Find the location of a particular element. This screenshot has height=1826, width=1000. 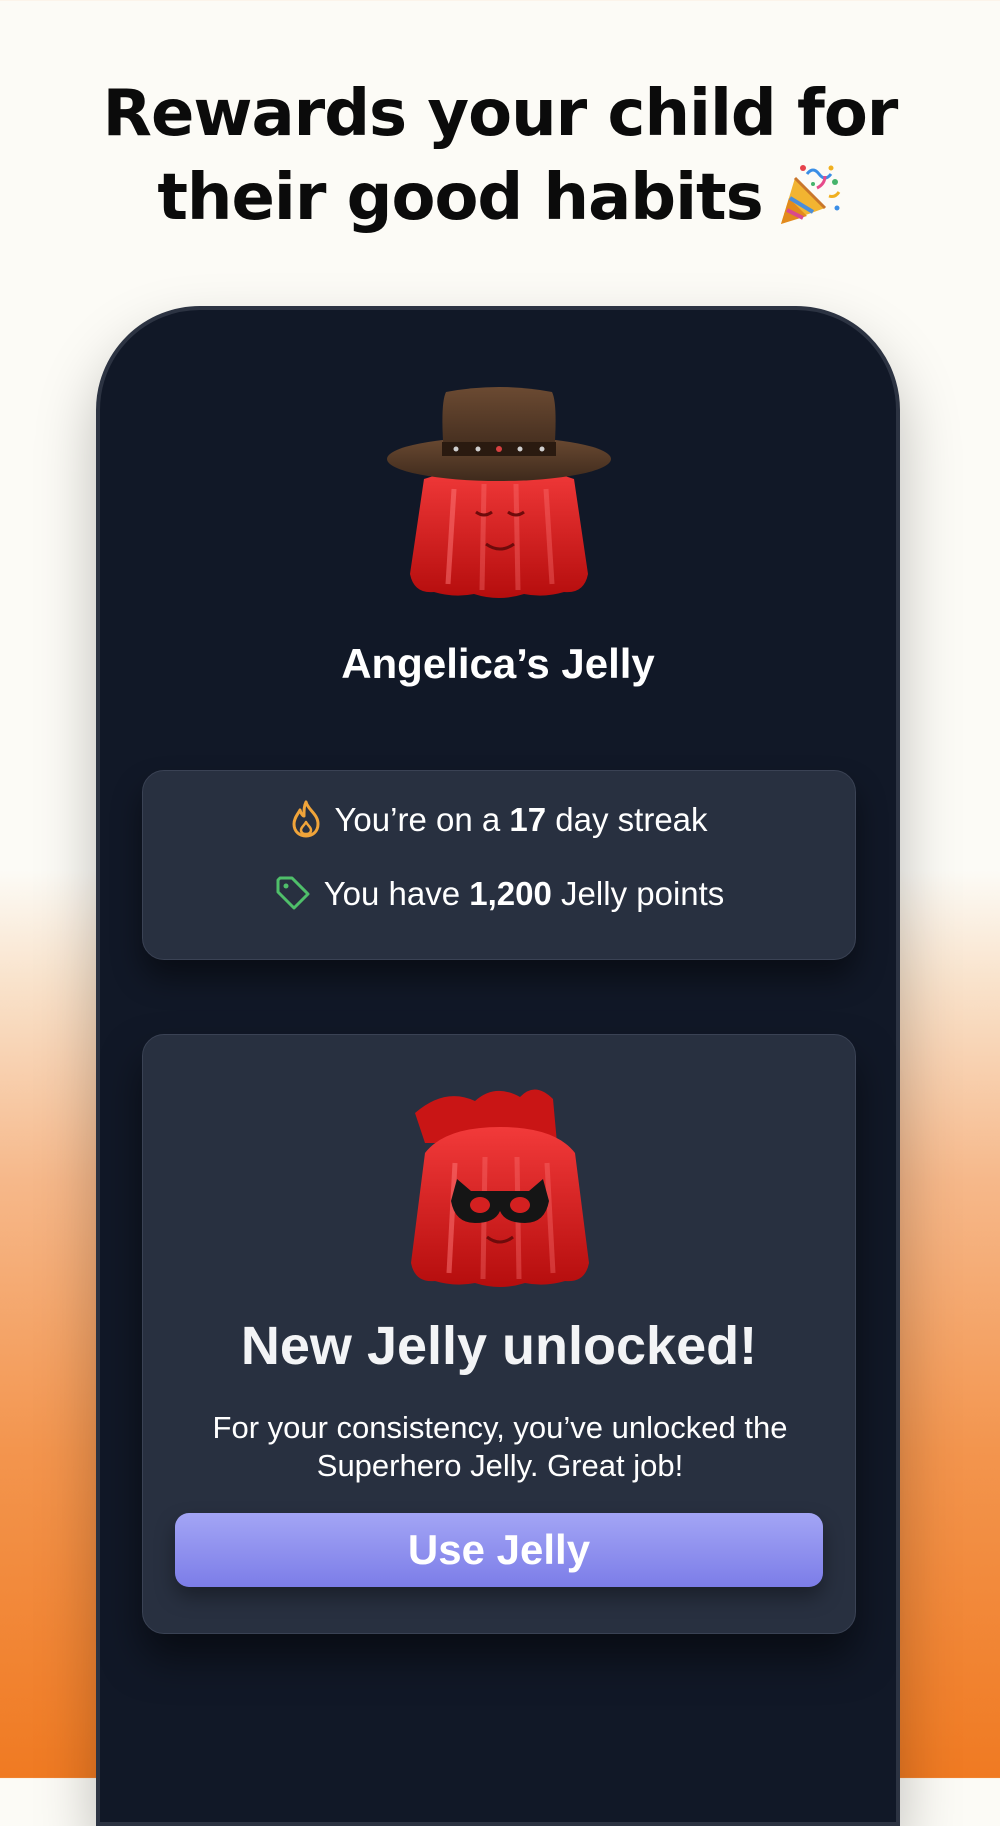

cowboy-jelly-avatar is located at coordinates (499, 499).